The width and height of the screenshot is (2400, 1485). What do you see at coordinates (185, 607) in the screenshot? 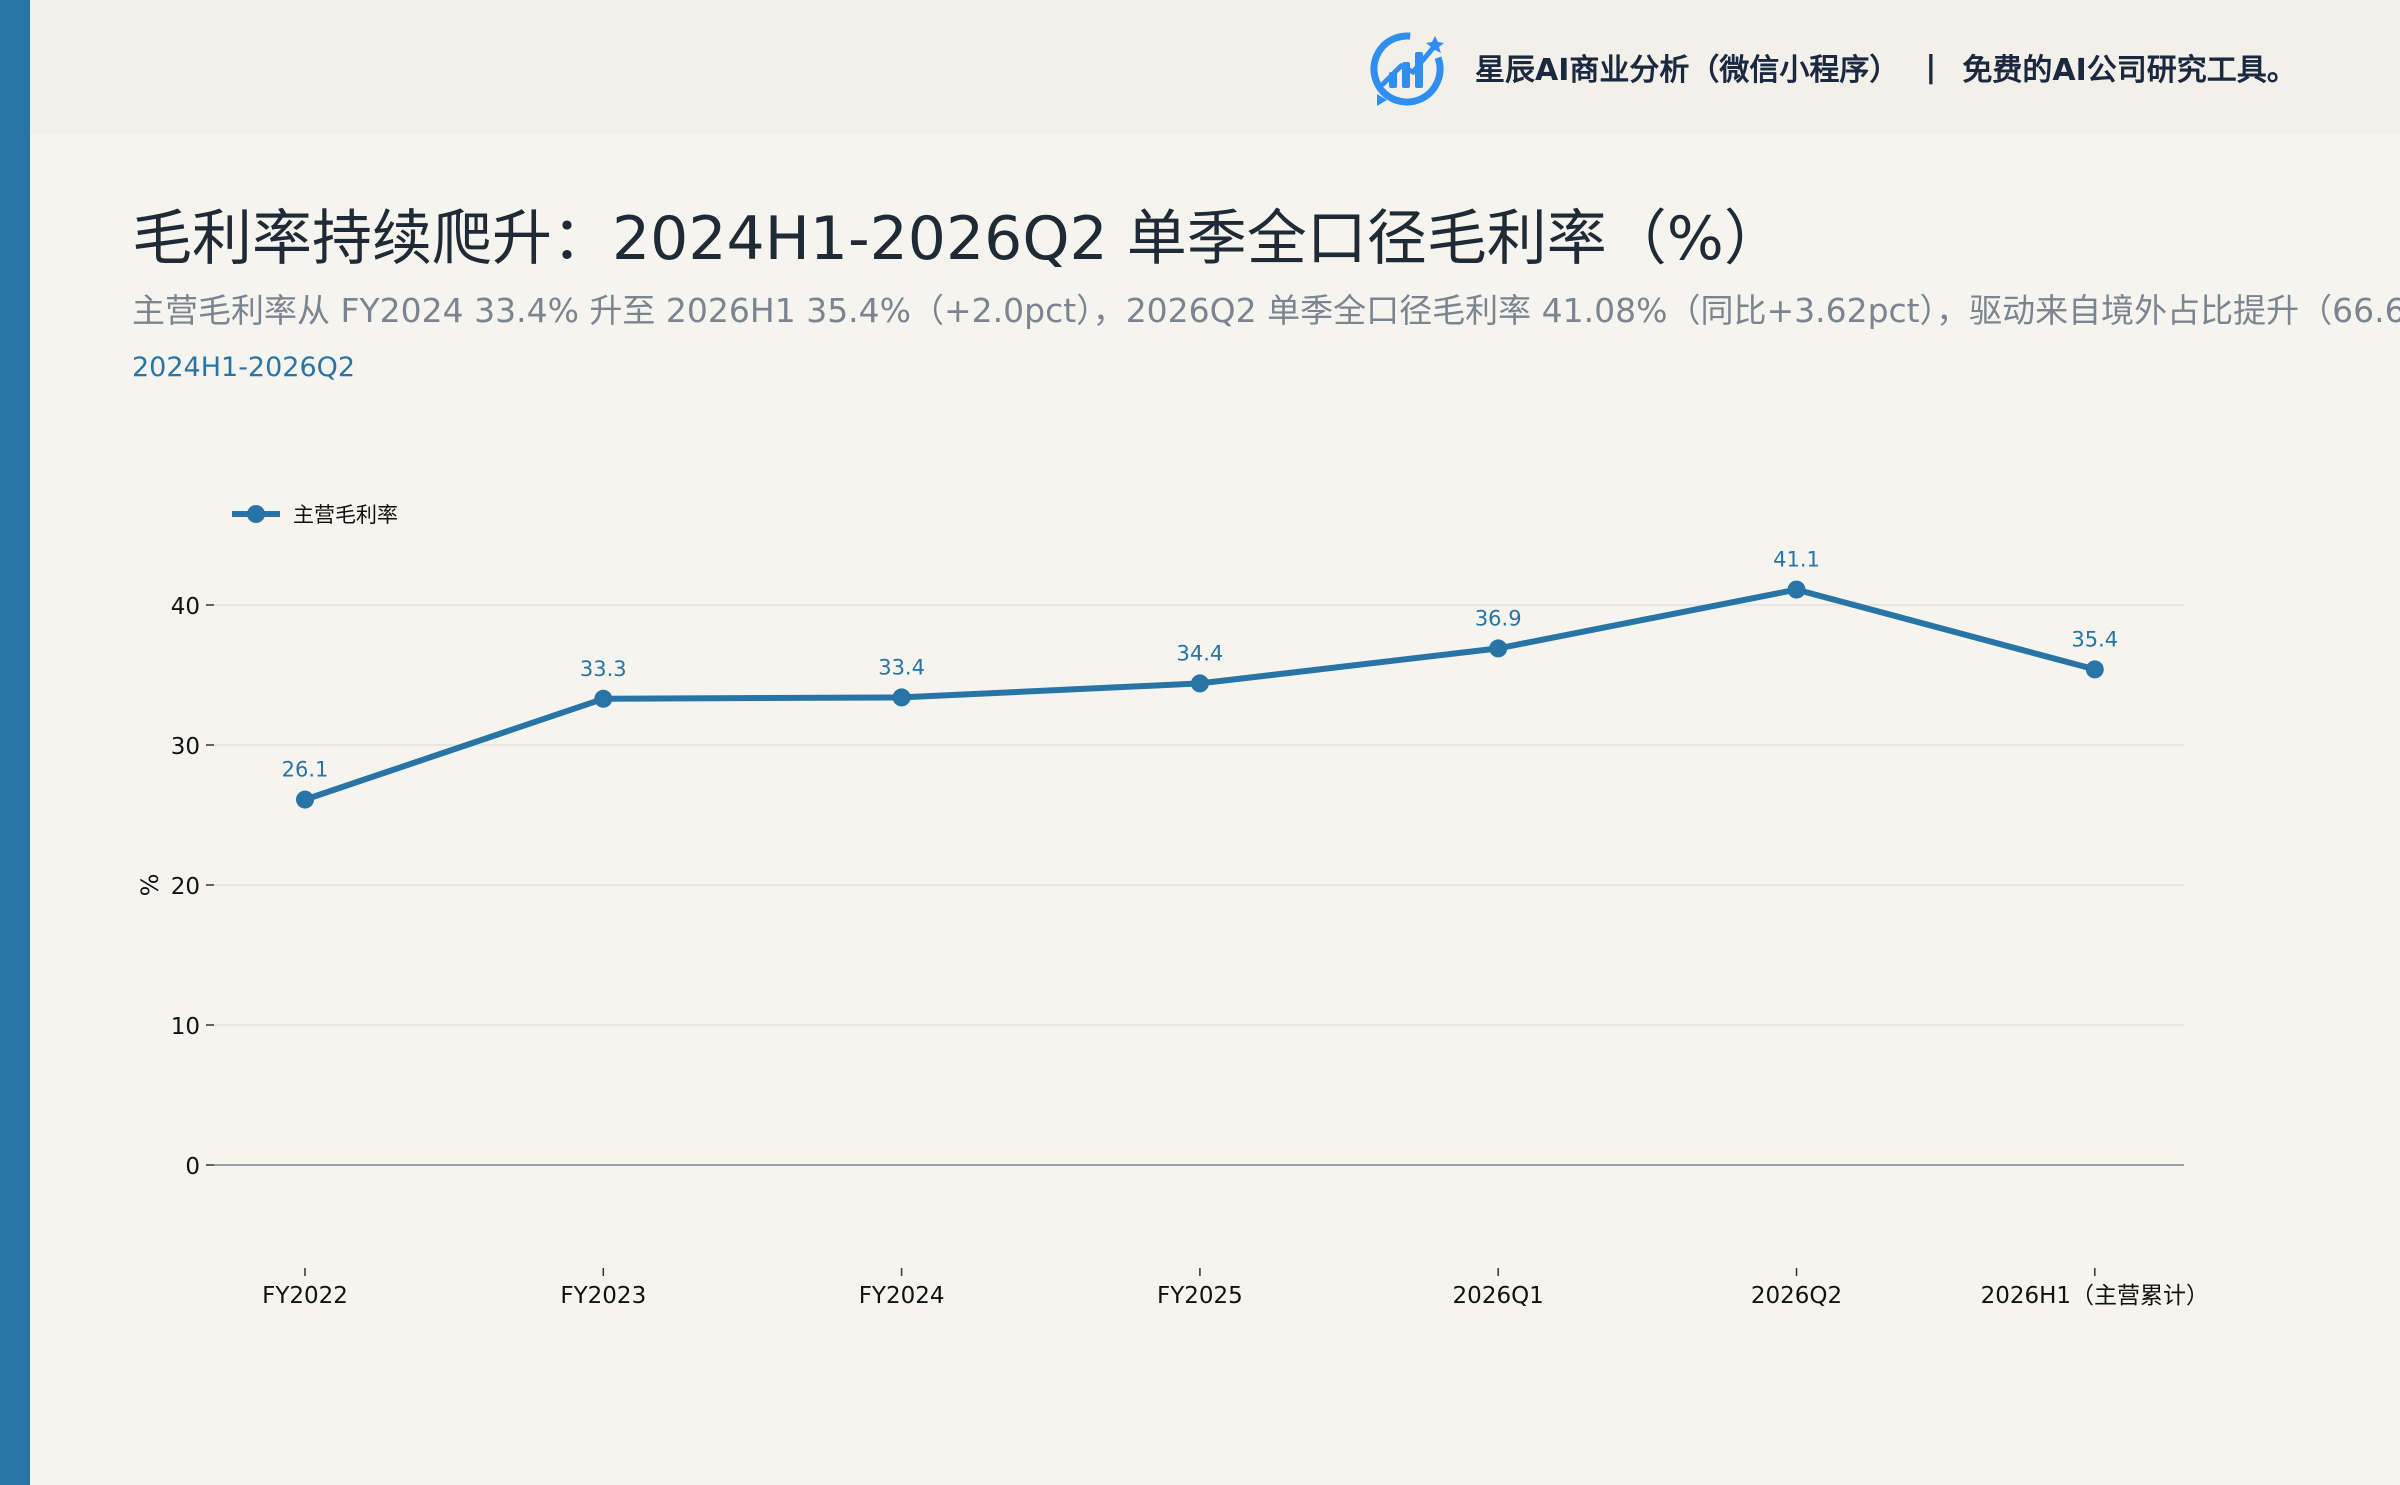
I see `y-tick-label: 40` at bounding box center [185, 607].